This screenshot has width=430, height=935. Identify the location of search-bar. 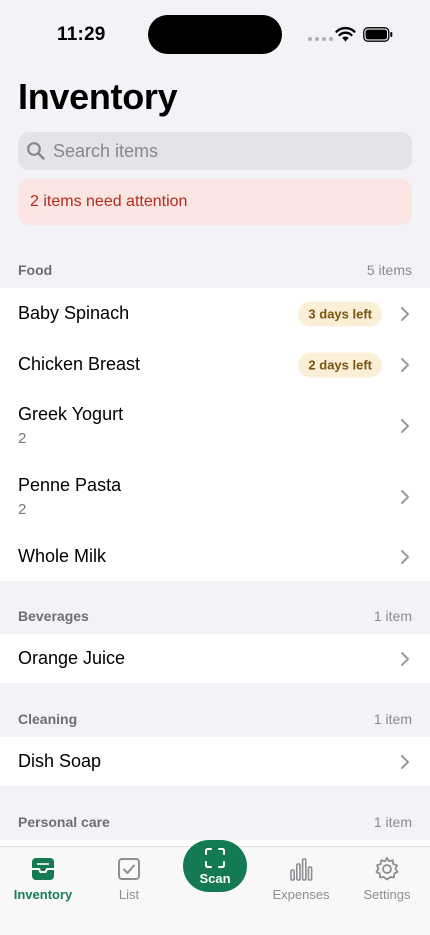
(215, 151).